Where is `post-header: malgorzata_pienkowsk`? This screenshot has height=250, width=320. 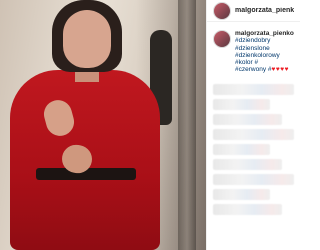
post-header: malgorzata_pienkowsk is located at coordinates (253, 11).